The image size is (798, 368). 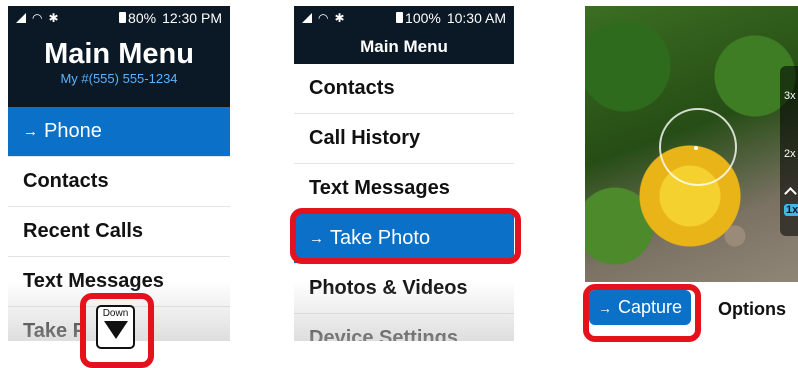 What do you see at coordinates (119, 78) in the screenshot?
I see `phone-number: My #(555) 555-1234` at bounding box center [119, 78].